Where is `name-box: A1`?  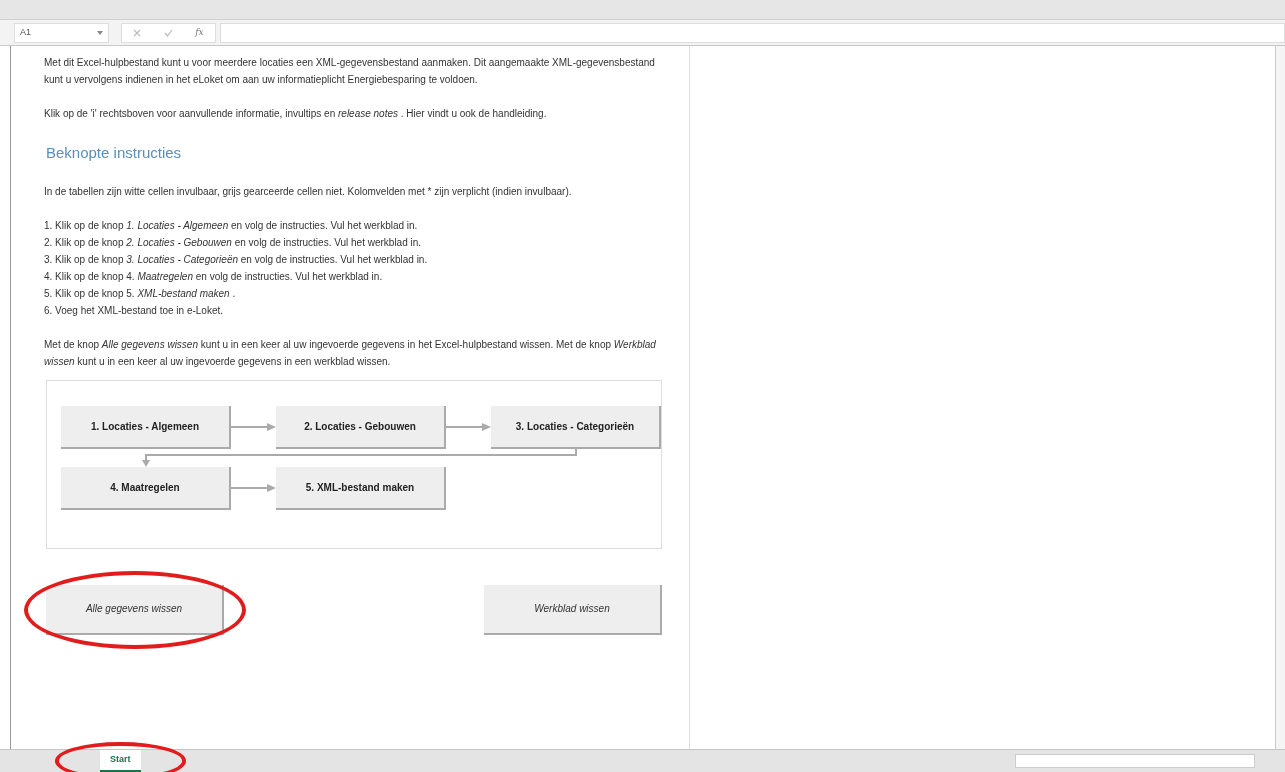
name-box: A1 is located at coordinates (61, 32).